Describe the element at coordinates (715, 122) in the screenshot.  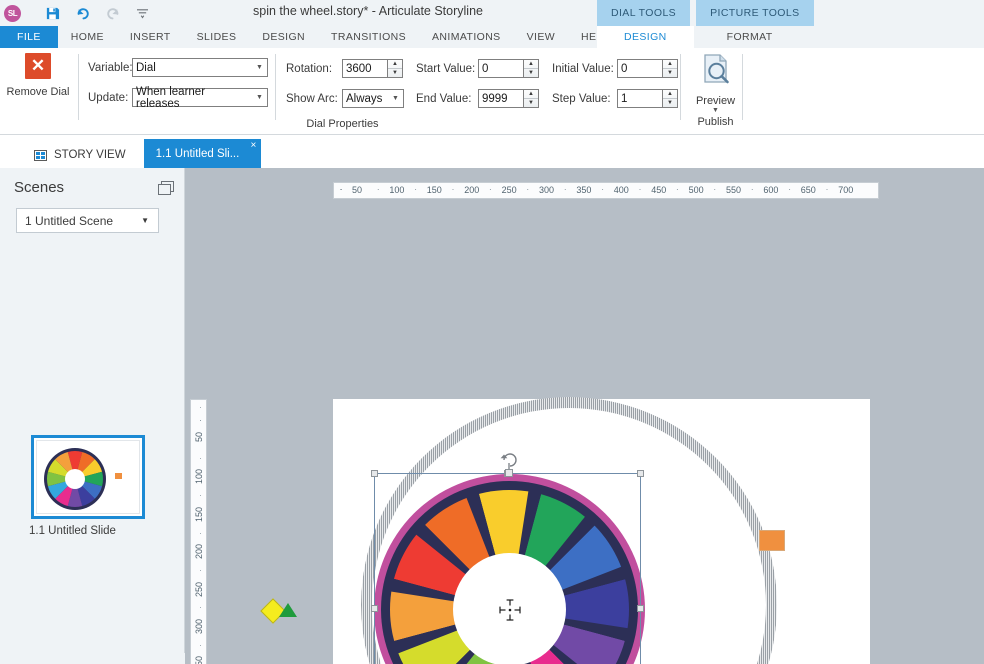
I see `publish-label: Publish` at that location.